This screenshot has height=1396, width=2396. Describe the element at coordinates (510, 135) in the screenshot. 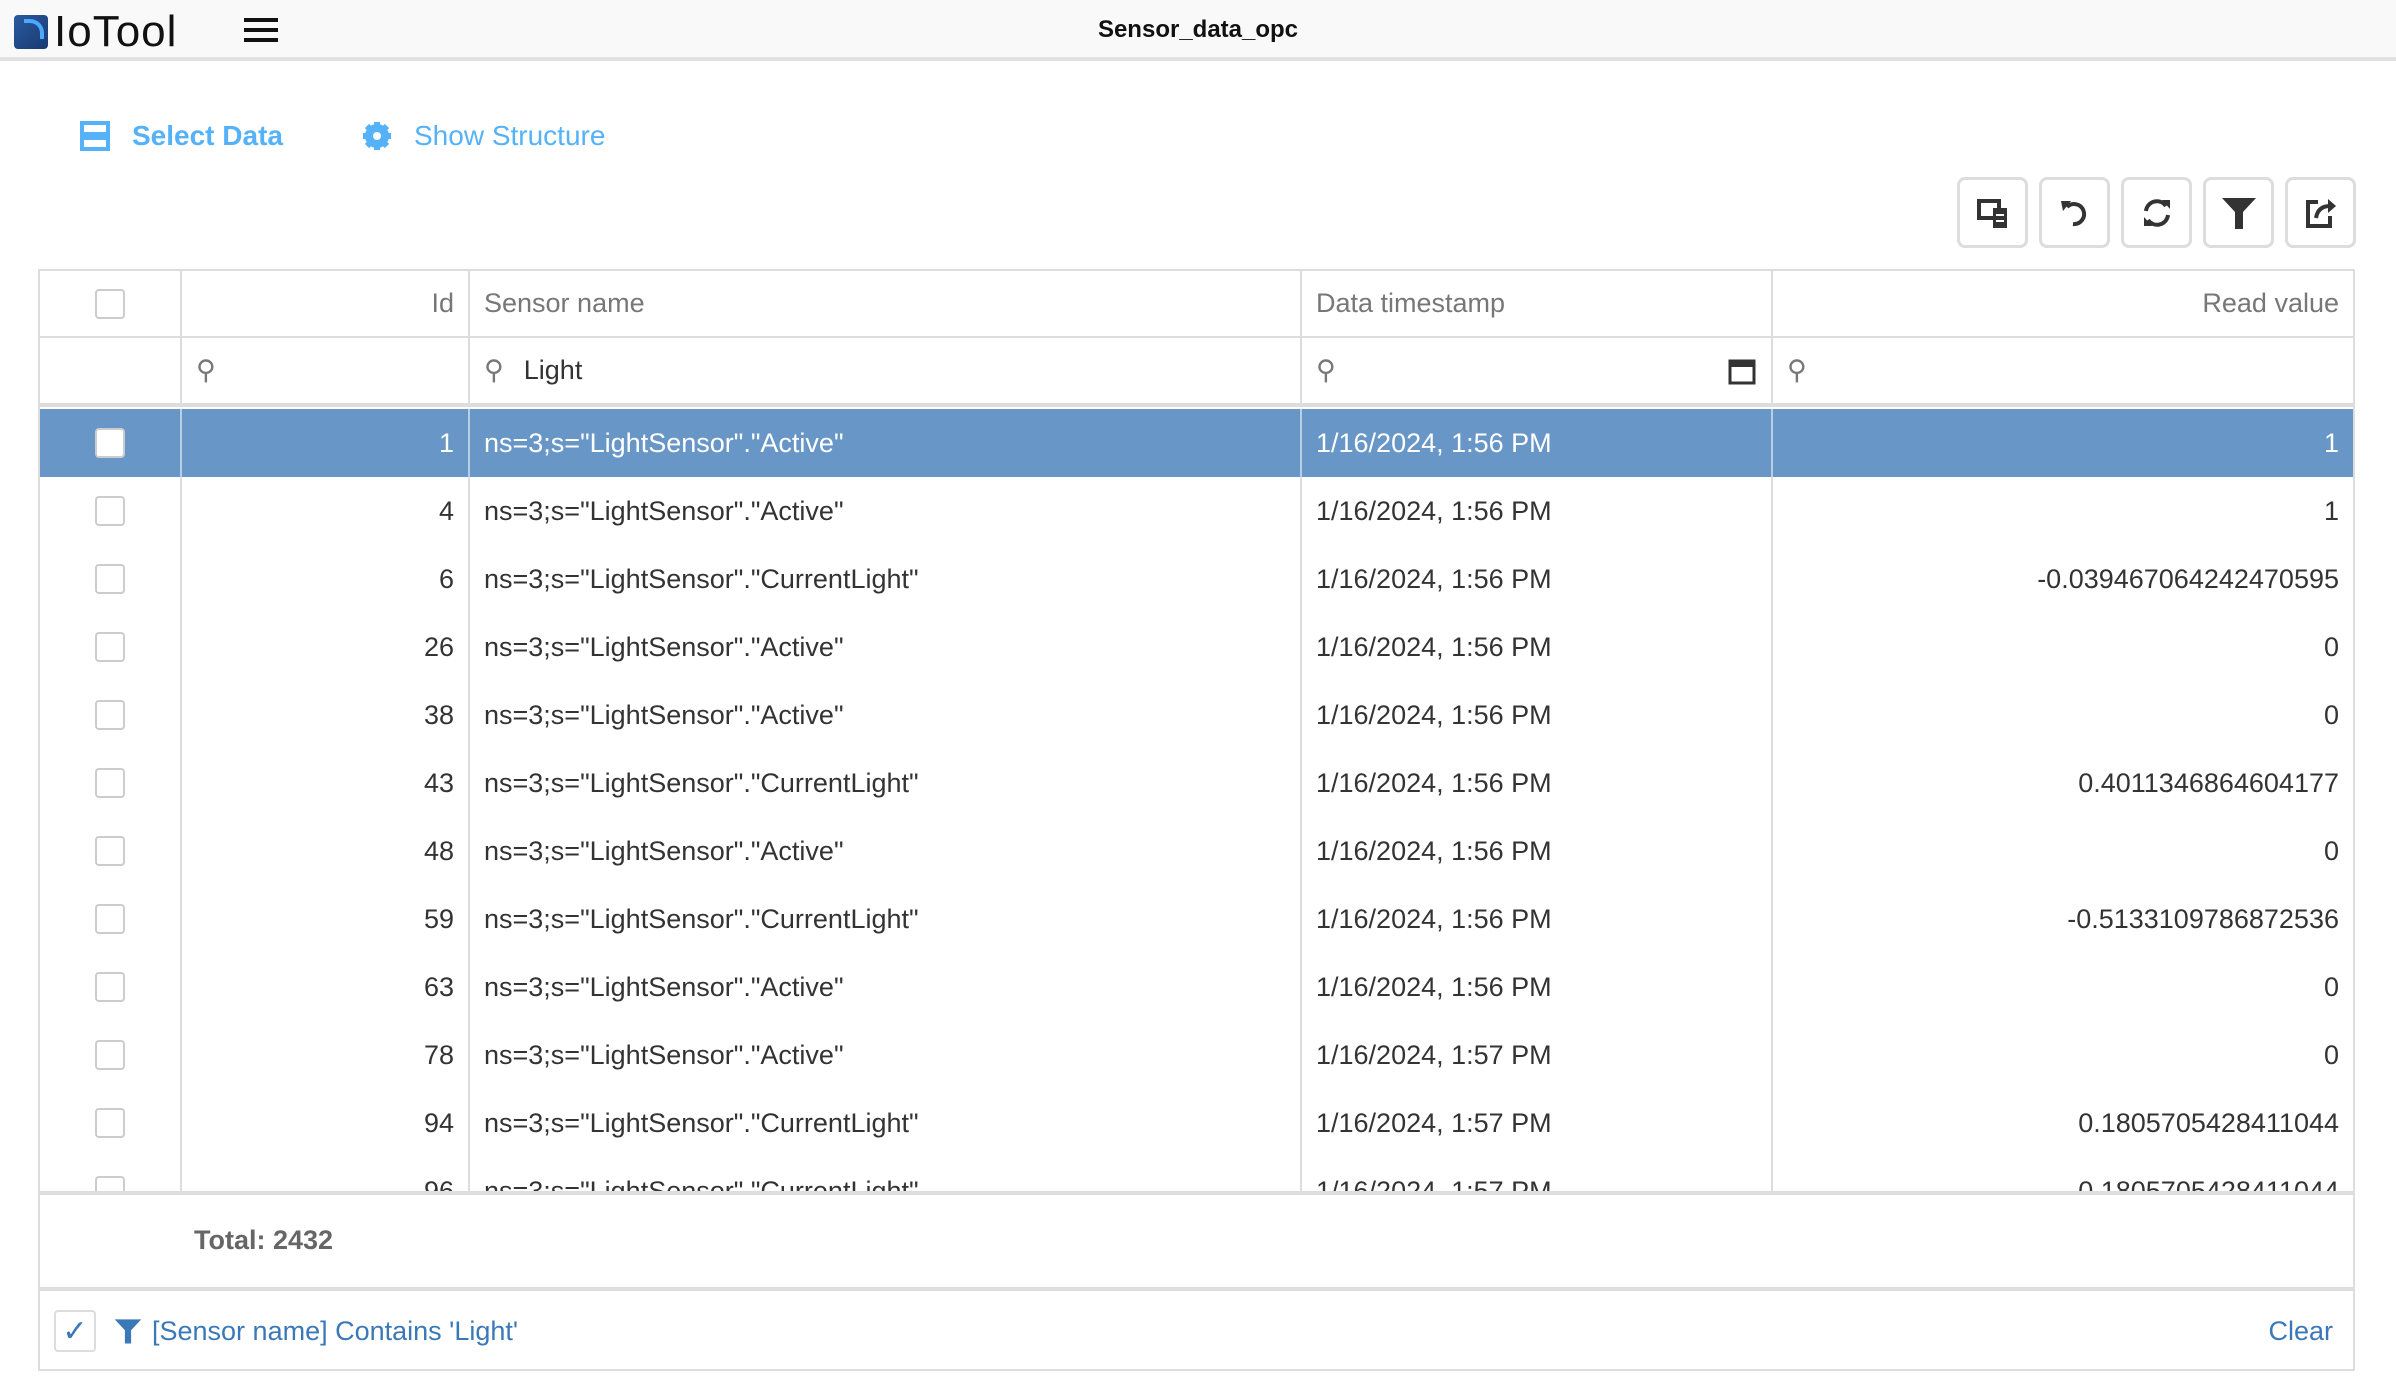

I see `show-structure-label: Show Structure` at that location.